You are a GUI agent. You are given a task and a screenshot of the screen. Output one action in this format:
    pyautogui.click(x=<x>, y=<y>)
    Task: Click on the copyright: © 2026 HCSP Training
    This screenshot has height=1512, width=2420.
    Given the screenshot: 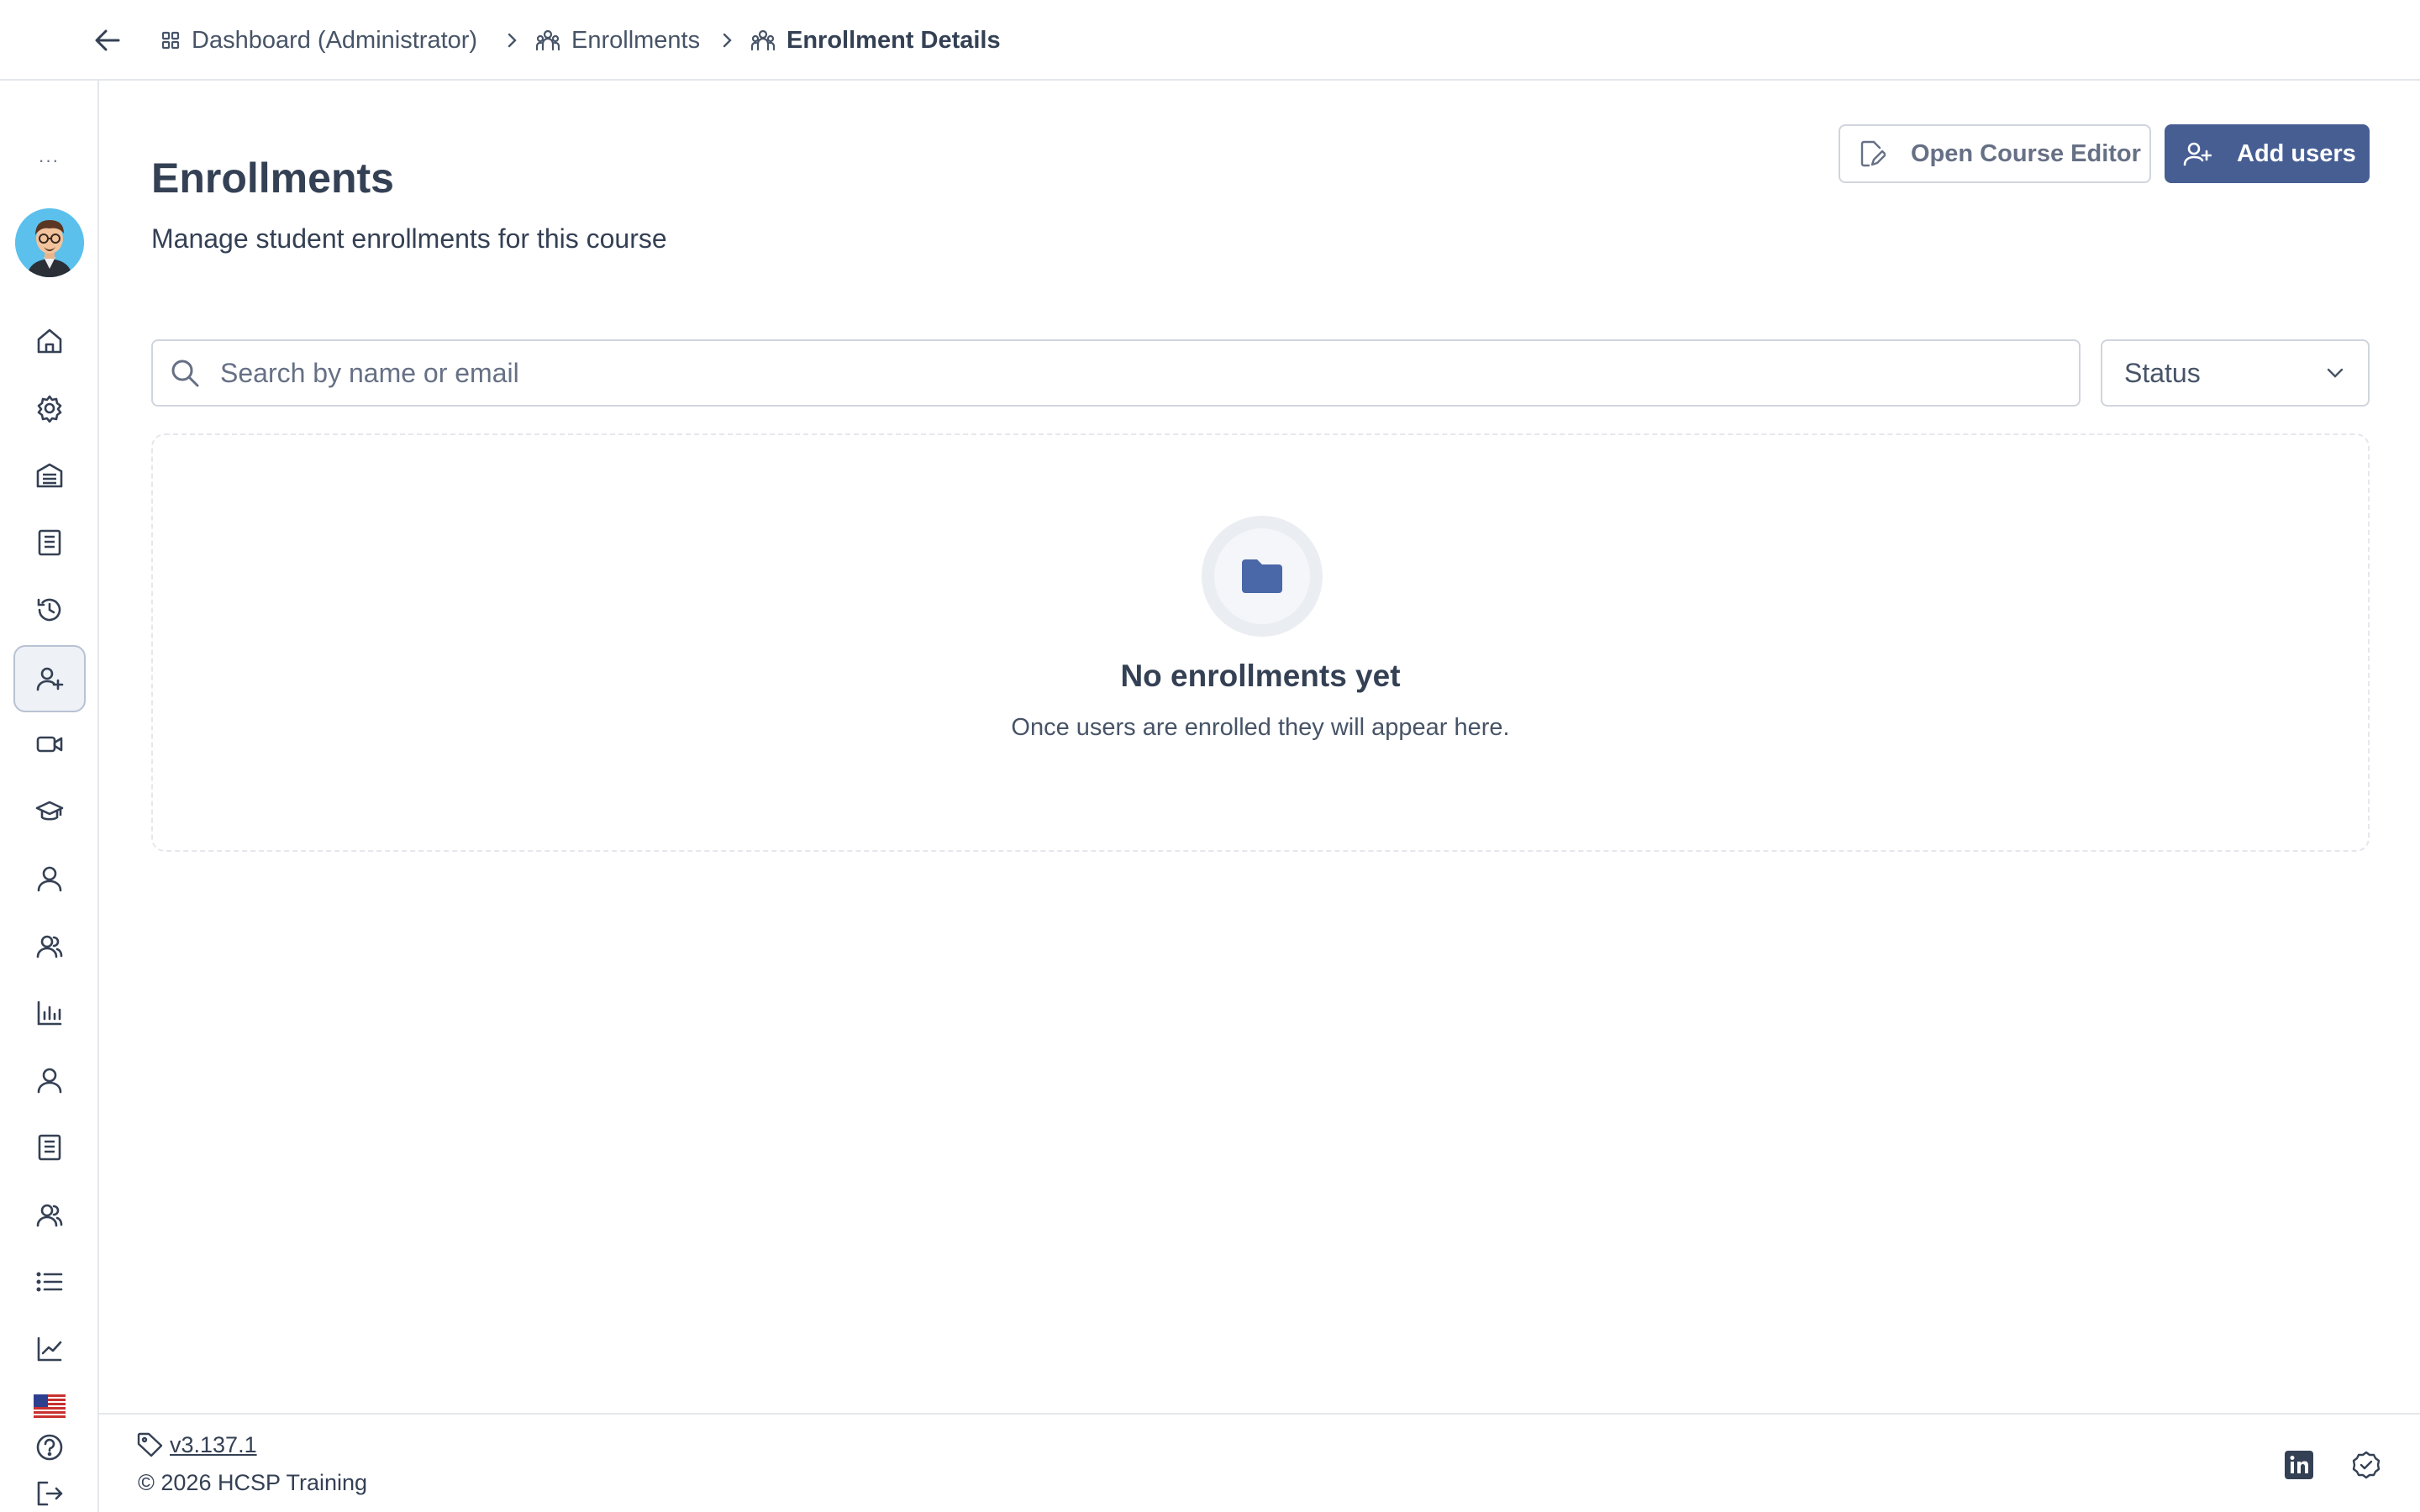 What is the action you would take?
    pyautogui.click(x=253, y=1482)
    